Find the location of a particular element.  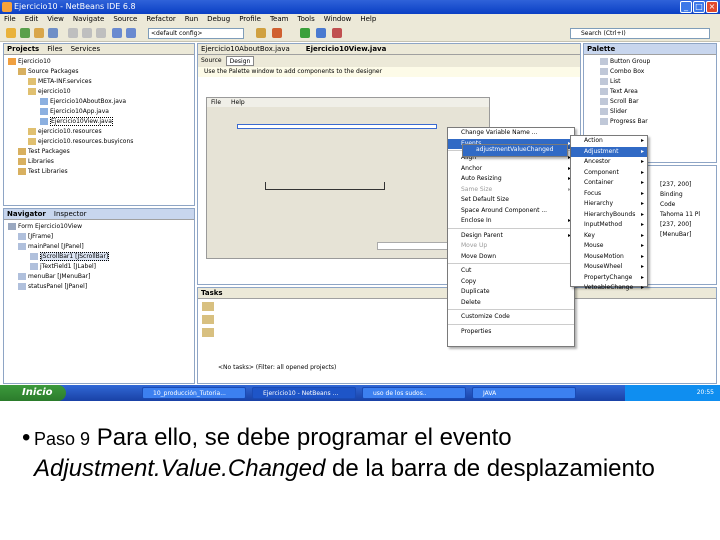

menu-view: View is located at coordinates (55, 19).